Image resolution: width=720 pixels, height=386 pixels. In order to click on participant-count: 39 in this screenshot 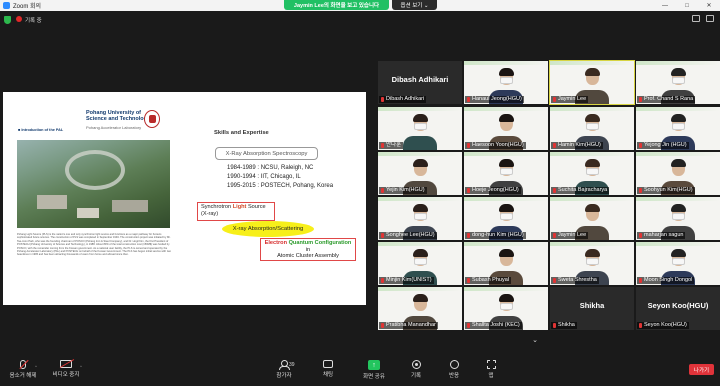, I will do `click(292, 365)`.